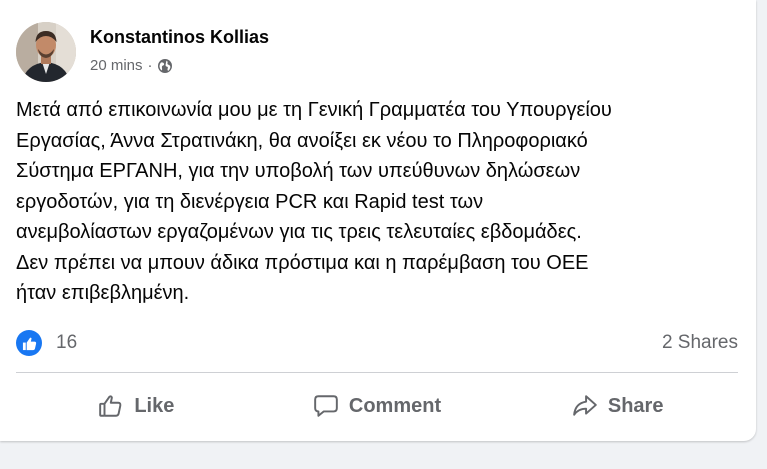 The width and height of the screenshot is (767, 469). I want to click on actions-divider, so click(377, 372).